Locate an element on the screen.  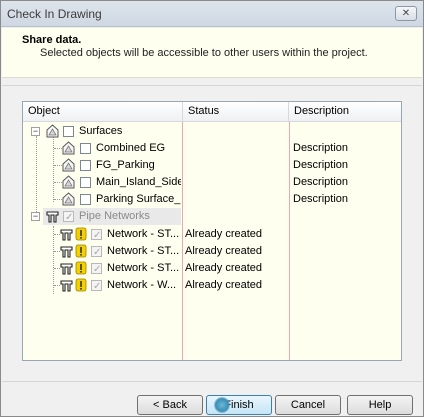
tree-group-pipe-networks: − Pipe Networks is located at coordinates (212, 216).